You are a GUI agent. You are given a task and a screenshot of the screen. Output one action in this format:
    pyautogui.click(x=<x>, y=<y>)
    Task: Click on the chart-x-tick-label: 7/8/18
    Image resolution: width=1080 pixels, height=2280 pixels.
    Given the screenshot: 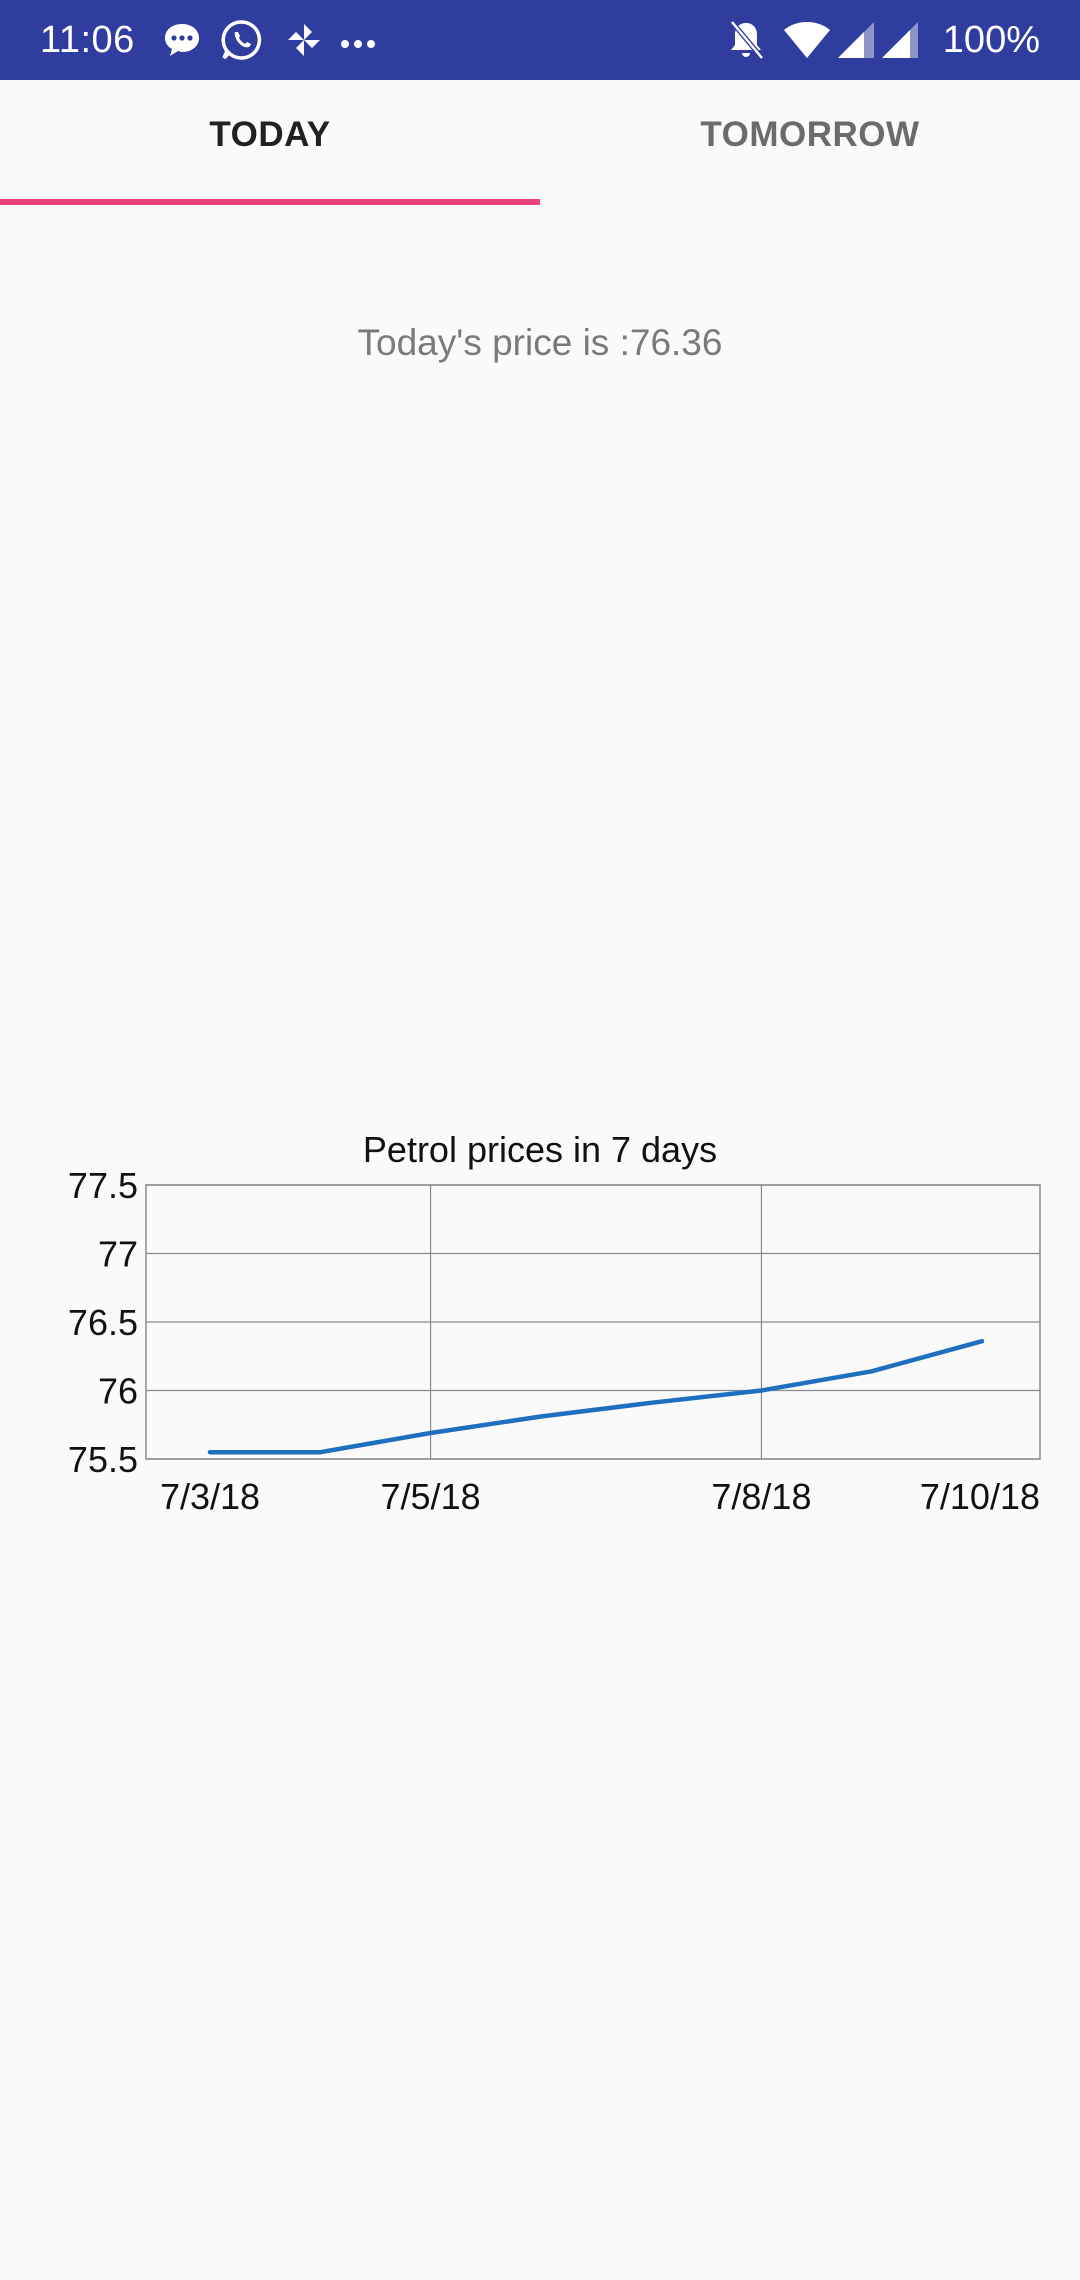 What is the action you would take?
    pyautogui.click(x=761, y=1496)
    